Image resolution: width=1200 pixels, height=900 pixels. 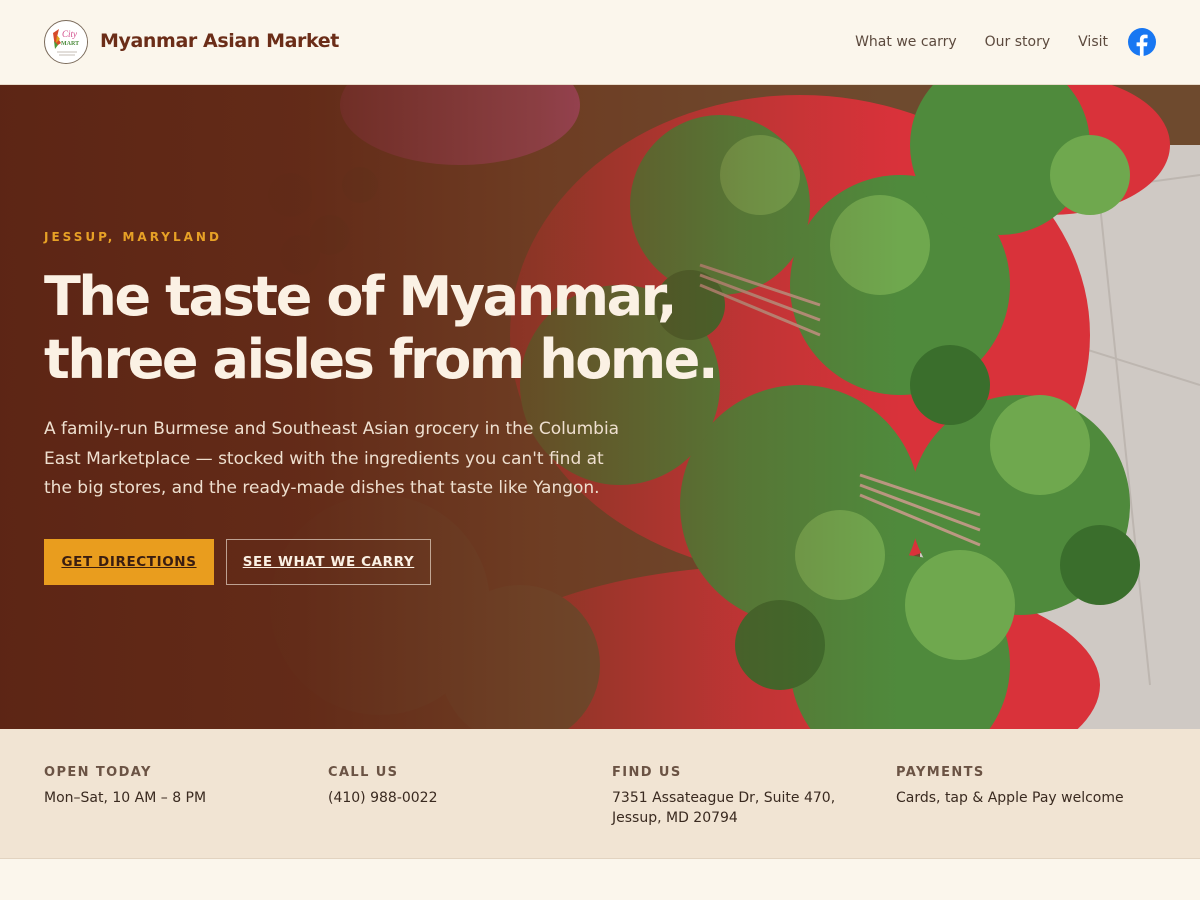 I want to click on store-logo: City MART, so click(x=66, y=42).